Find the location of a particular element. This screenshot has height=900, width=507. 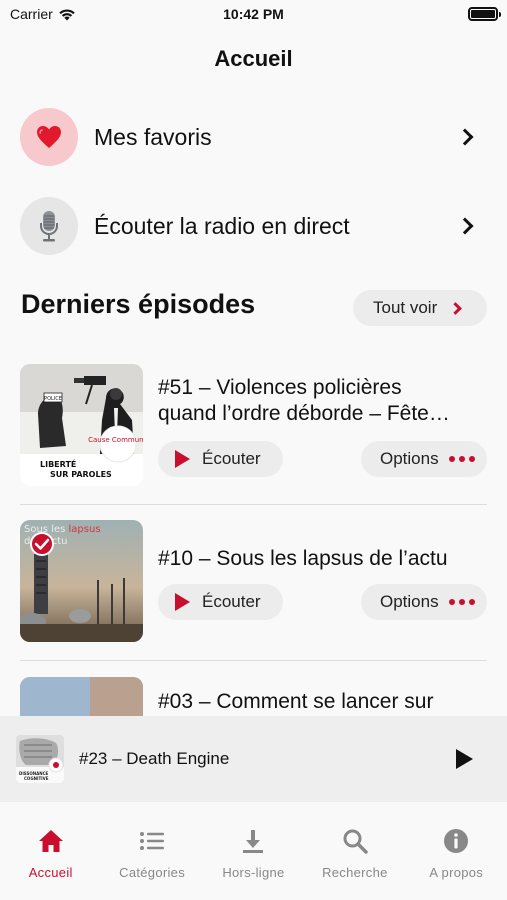

tab-categories: Catégories is located at coordinates (151, 851).